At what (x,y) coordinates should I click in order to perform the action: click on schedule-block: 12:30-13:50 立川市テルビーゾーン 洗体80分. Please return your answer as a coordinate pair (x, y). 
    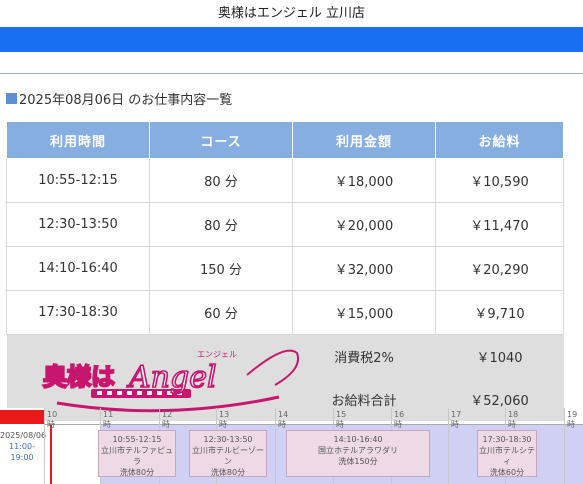
    Looking at the image, I should click on (228, 453).